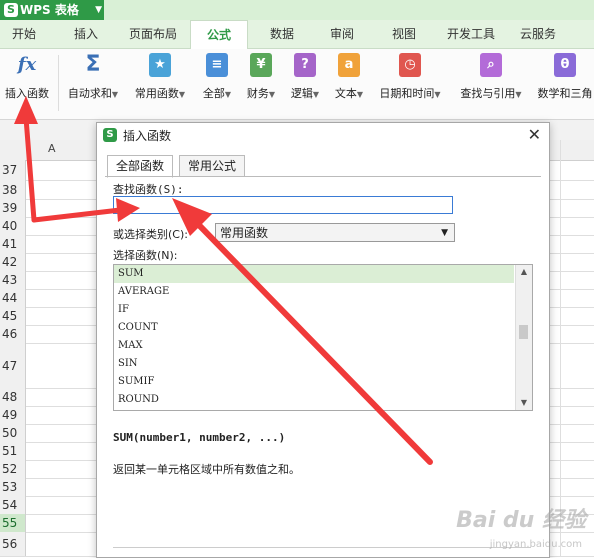 The width and height of the screenshot is (594, 558). Describe the element at coordinates (13, 469) in the screenshot. I see `row-number: 52` at that location.